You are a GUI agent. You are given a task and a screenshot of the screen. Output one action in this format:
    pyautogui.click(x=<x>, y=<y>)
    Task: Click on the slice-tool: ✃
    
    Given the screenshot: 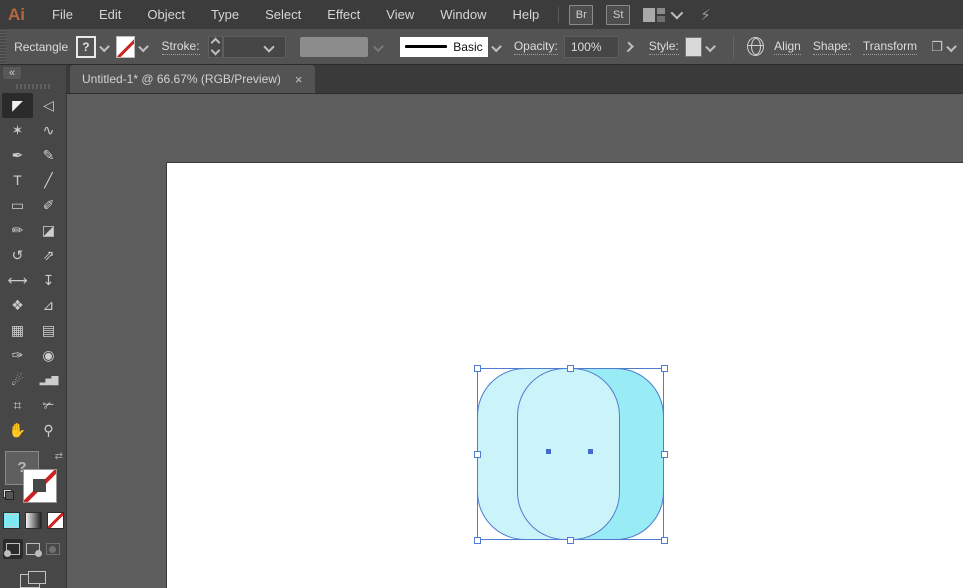 What is the action you would take?
    pyautogui.click(x=48, y=405)
    